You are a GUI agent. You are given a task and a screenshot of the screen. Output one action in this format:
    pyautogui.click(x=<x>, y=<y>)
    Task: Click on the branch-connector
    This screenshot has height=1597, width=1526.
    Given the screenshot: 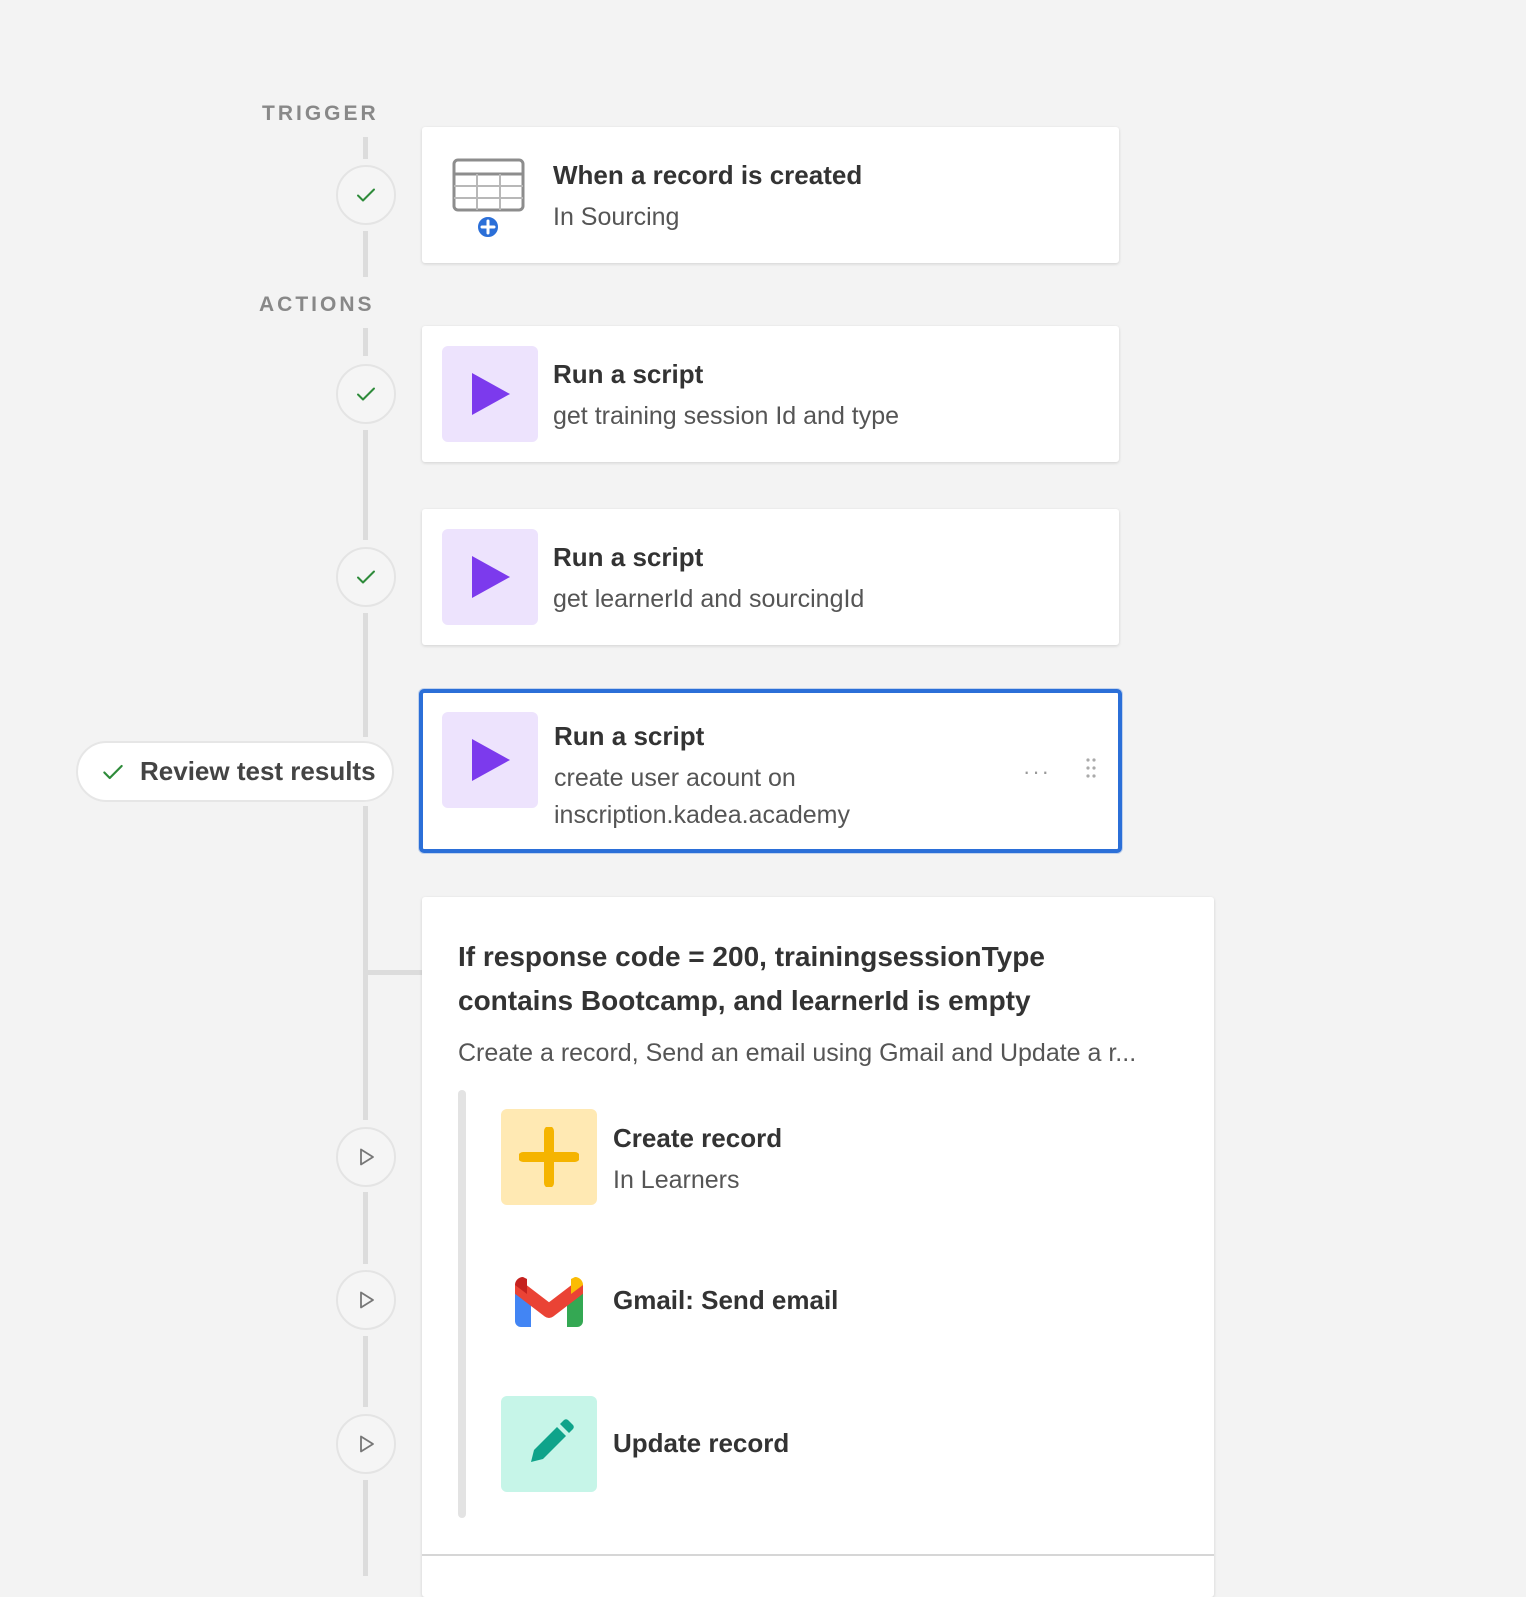 What is the action you would take?
    pyautogui.click(x=395, y=972)
    